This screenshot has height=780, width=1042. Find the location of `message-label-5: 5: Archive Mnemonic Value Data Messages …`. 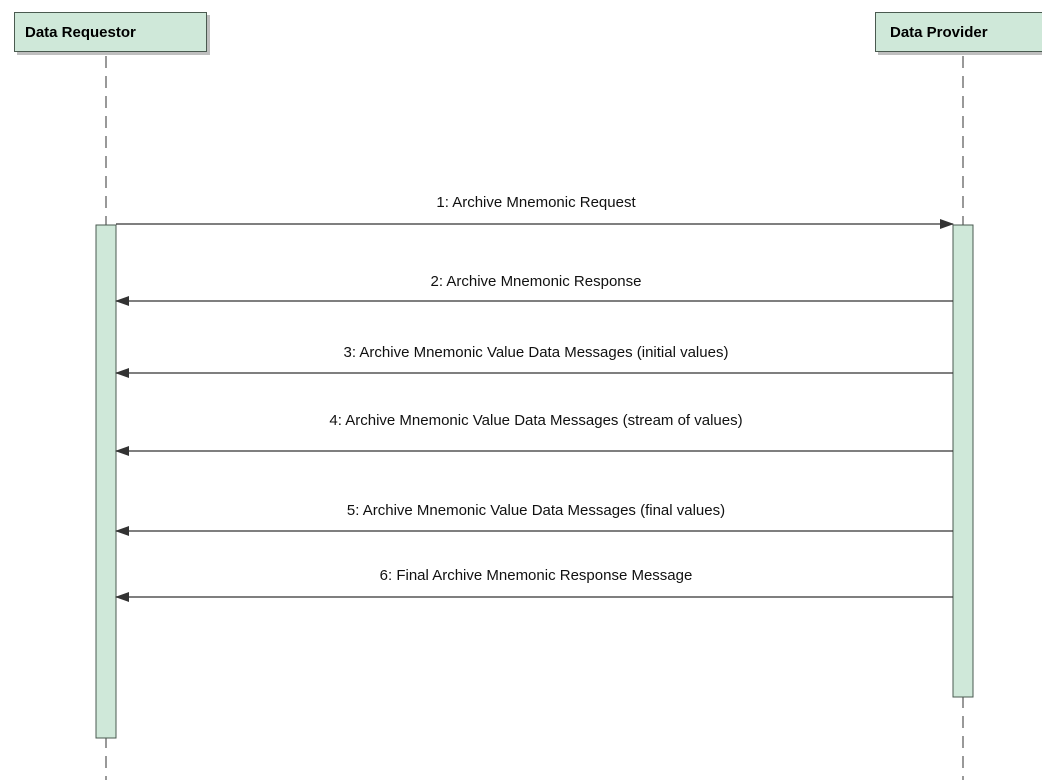

message-label-5: 5: Archive Mnemonic Value Data Messages … is located at coordinates (536, 510).